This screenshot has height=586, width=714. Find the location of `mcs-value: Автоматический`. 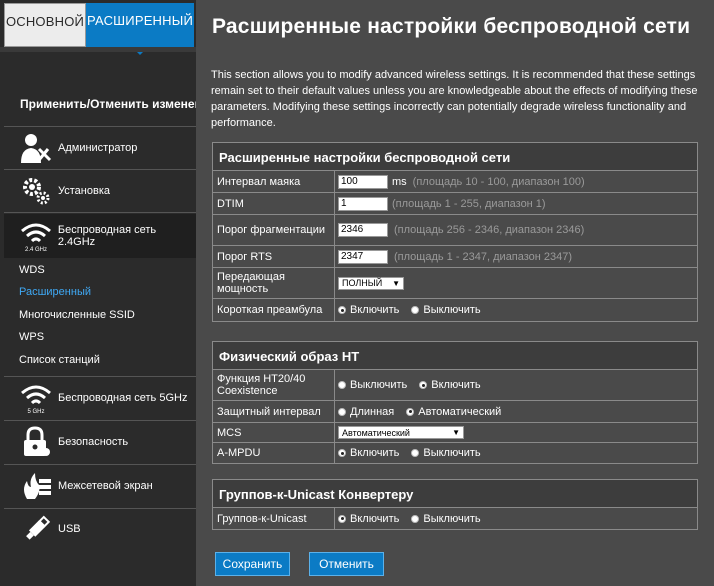

mcs-value: Автоматический is located at coordinates (376, 432).